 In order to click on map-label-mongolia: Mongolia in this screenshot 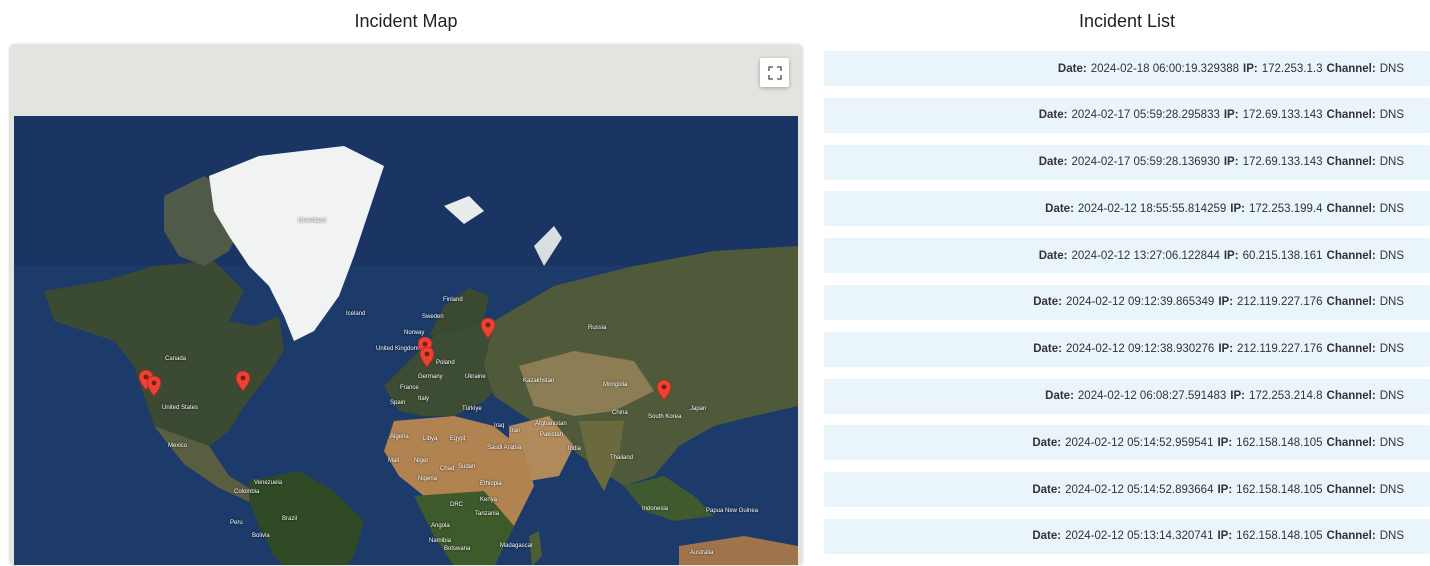, I will do `click(615, 385)`.